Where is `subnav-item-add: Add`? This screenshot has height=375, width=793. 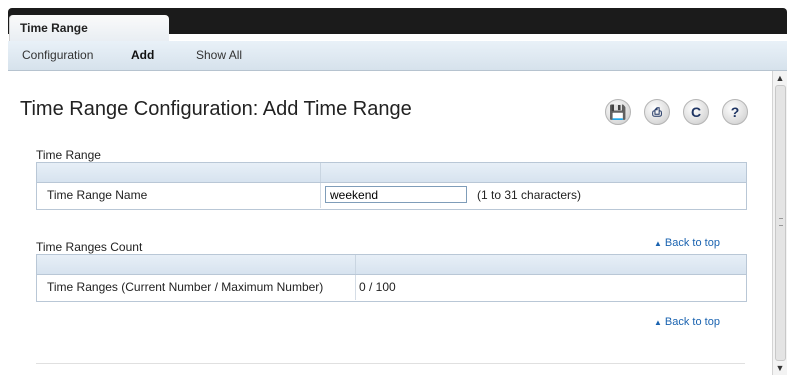
subnav-item-add: Add is located at coordinates (142, 55).